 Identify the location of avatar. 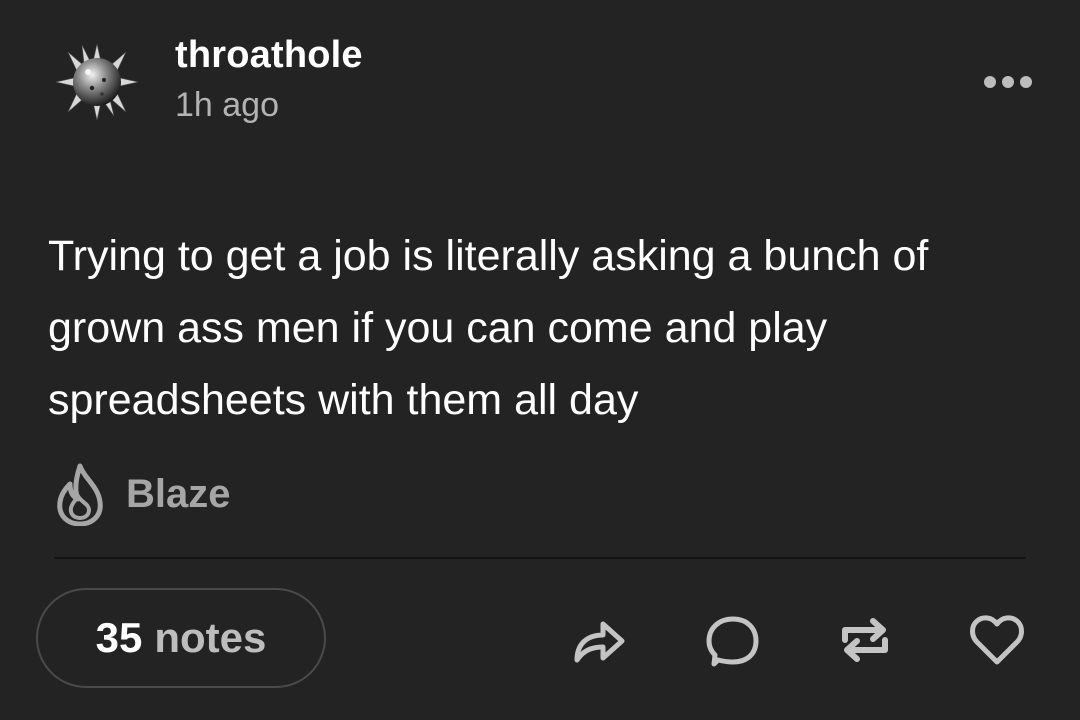
(97, 82).